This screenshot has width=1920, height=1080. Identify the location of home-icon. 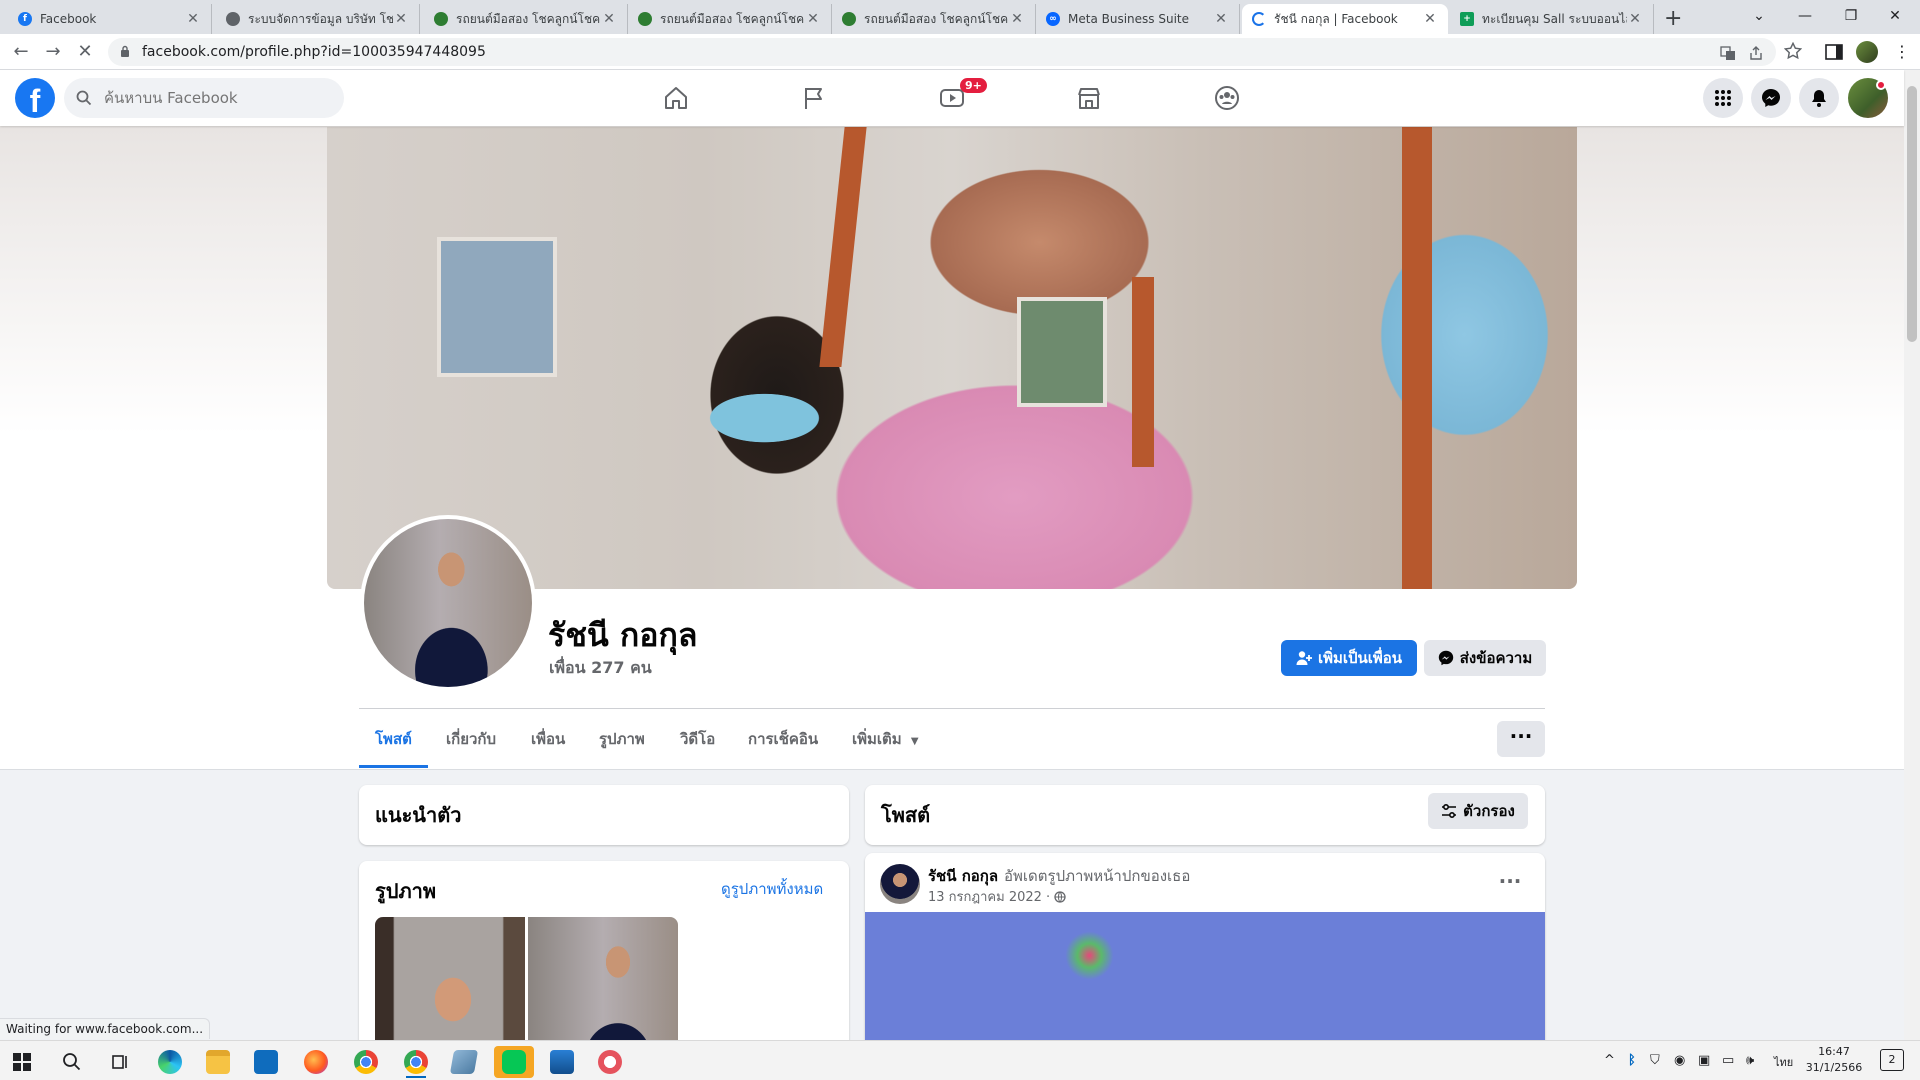
(676, 98).